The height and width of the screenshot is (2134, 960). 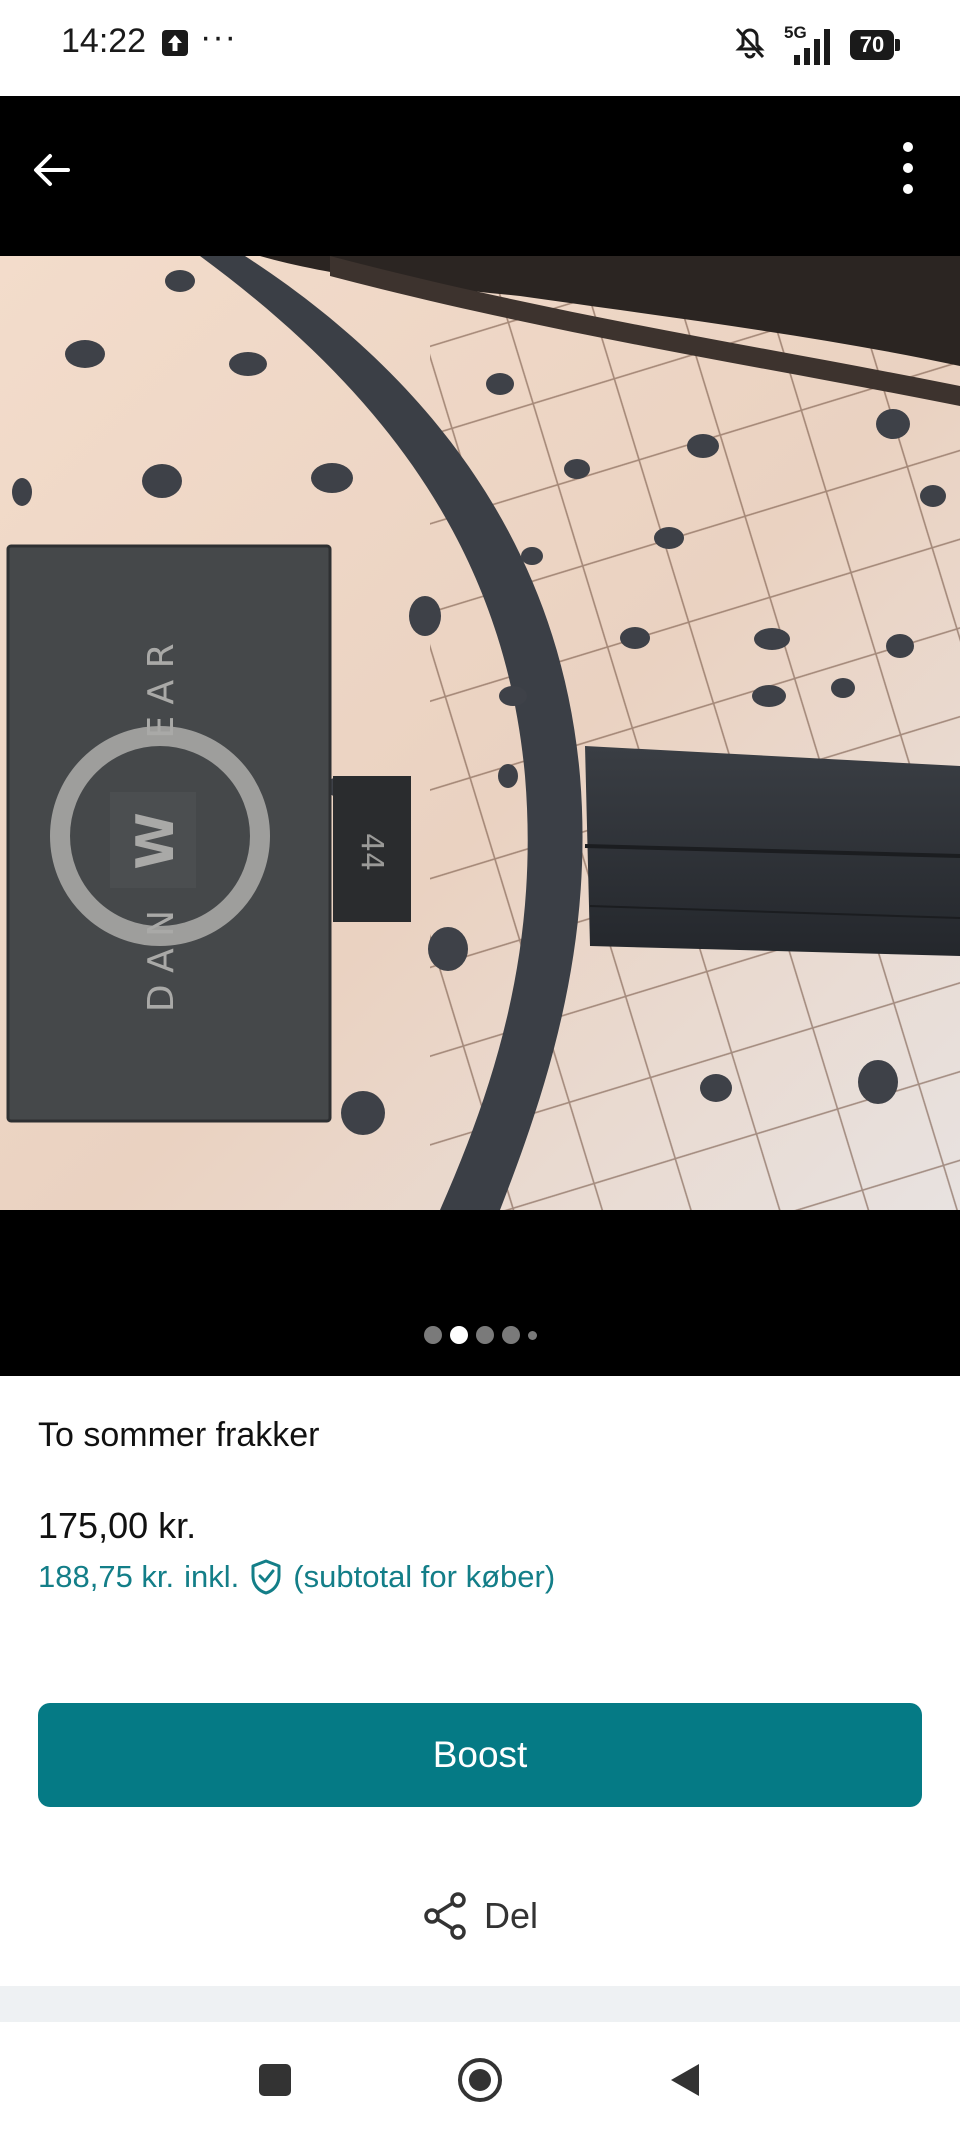 What do you see at coordinates (872, 45) in the screenshot?
I see `battery-level: 70` at bounding box center [872, 45].